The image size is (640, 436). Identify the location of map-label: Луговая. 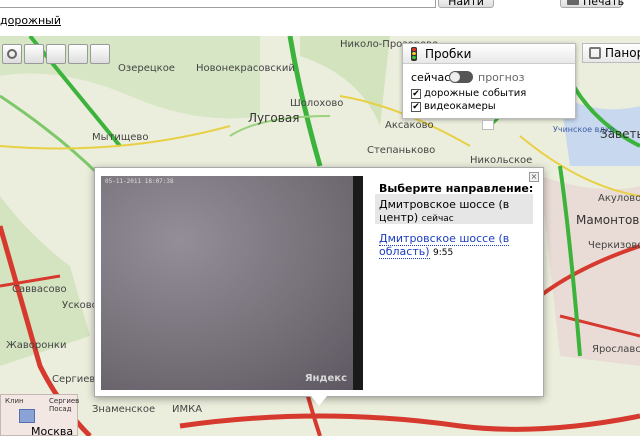
(274, 118).